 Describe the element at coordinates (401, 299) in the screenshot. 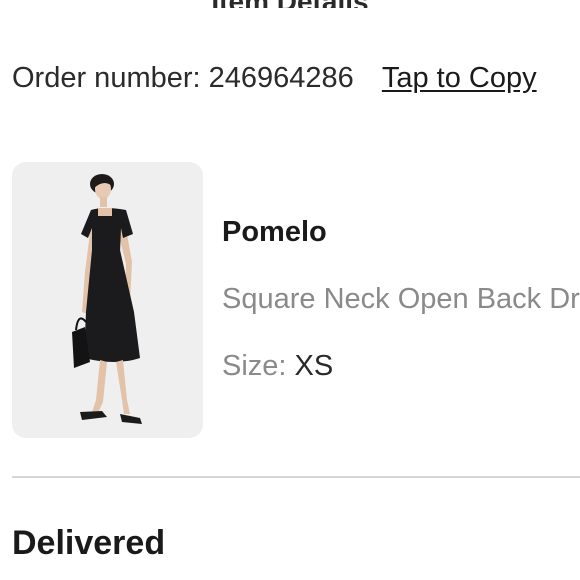

I see `product-name: Square Neck Open Back Dress` at that location.